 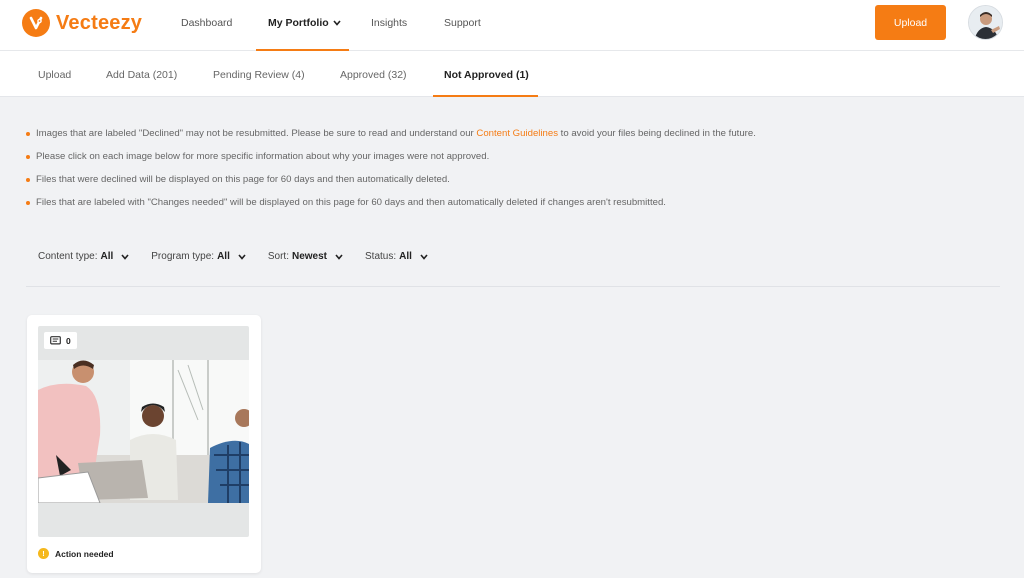 What do you see at coordinates (43, 553) in the screenshot?
I see `warning-icon: !` at bounding box center [43, 553].